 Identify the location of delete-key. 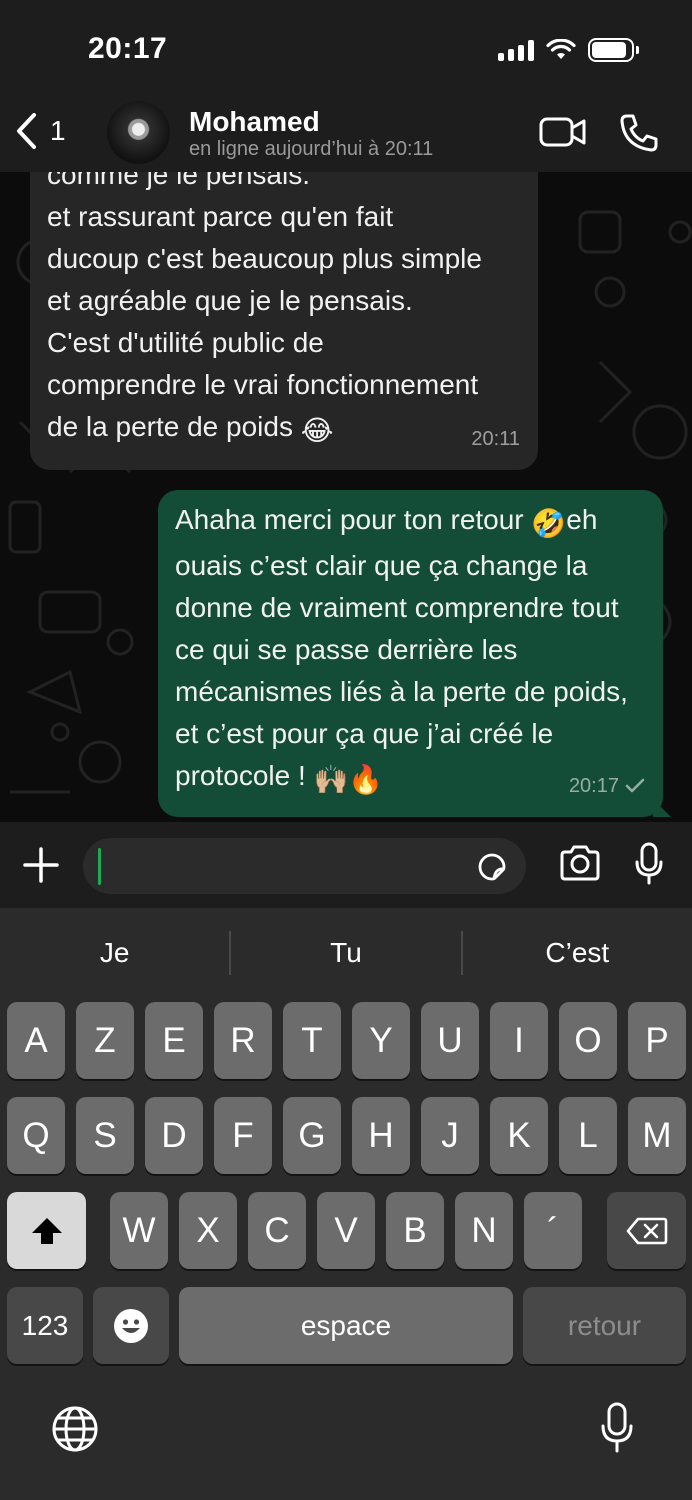
(646, 1230).